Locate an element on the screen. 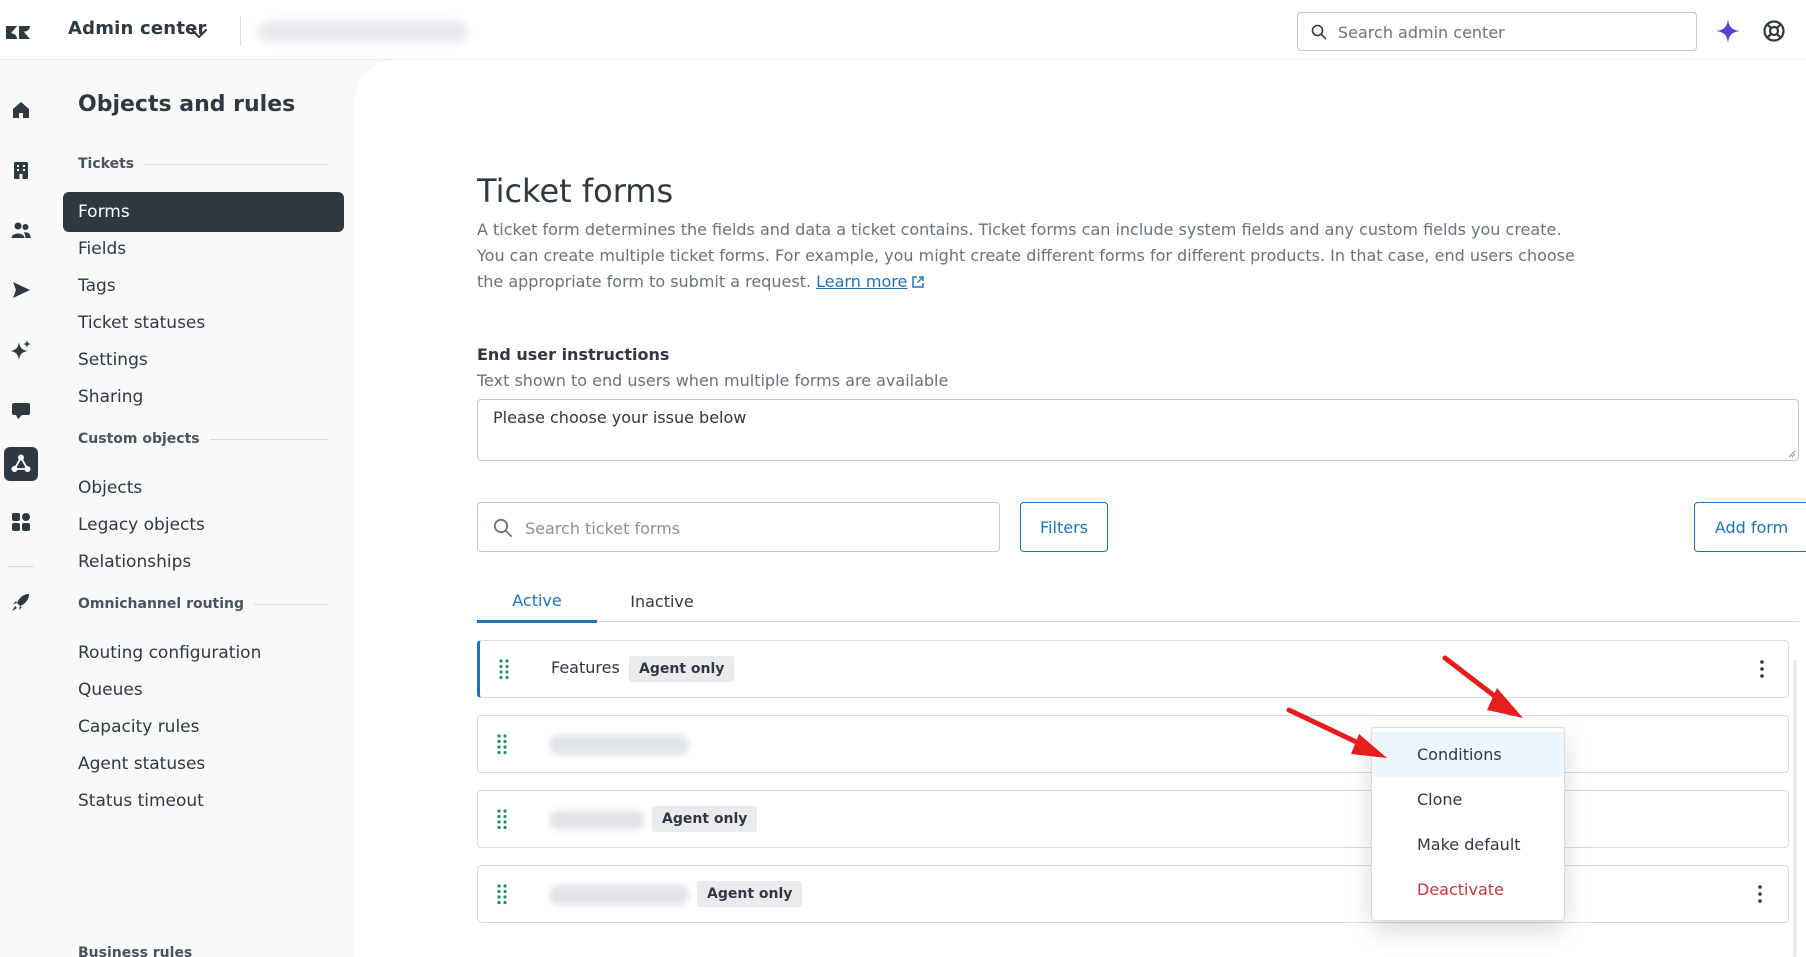 Image resolution: width=1806 pixels, height=957 pixels. admin-search is located at coordinates (1497, 31).